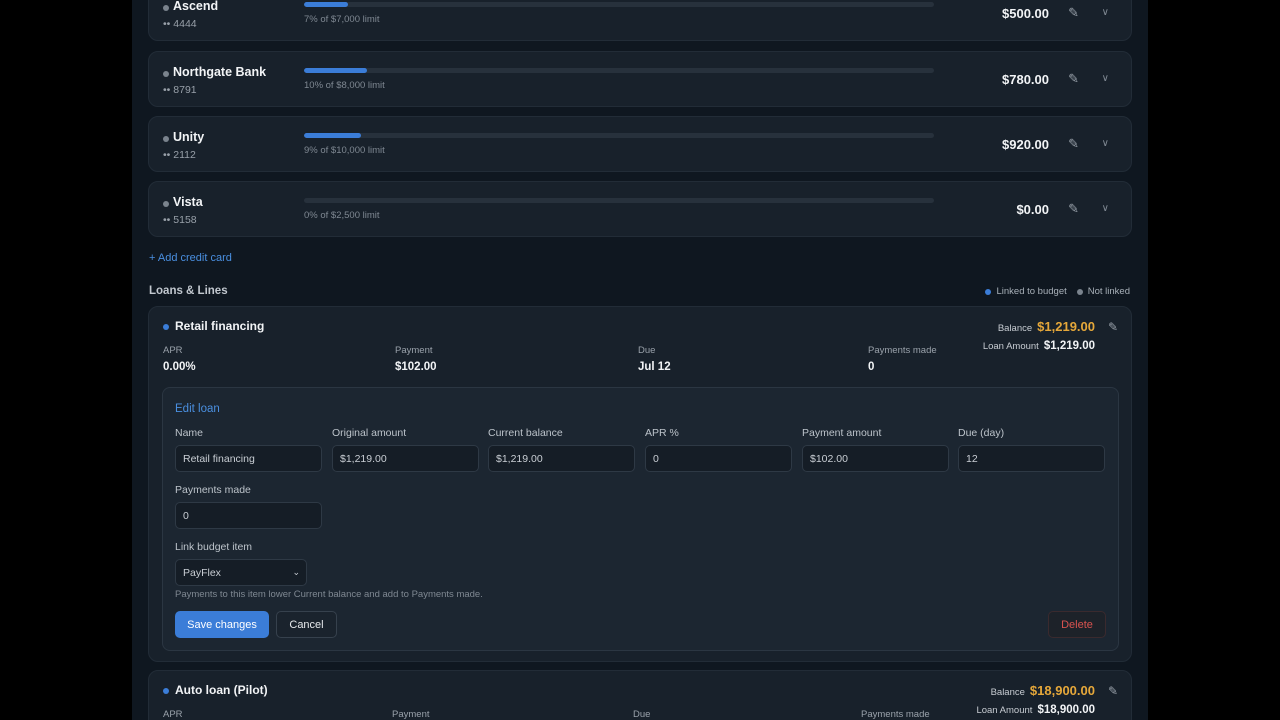 This screenshot has width=1280, height=720. What do you see at coordinates (220, 326) in the screenshot?
I see `loan-name: Retail financing` at bounding box center [220, 326].